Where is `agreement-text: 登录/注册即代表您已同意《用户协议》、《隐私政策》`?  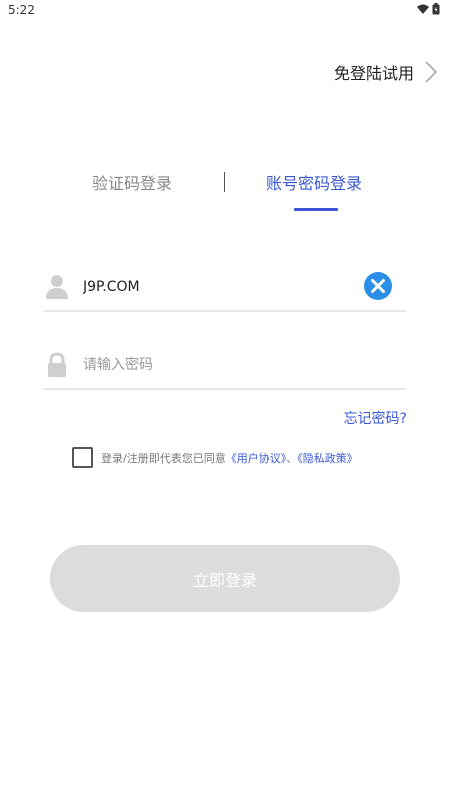
agreement-text: 登录/注册即代表您已同意《用户协议》、《隐私政策》 is located at coordinates (229, 458).